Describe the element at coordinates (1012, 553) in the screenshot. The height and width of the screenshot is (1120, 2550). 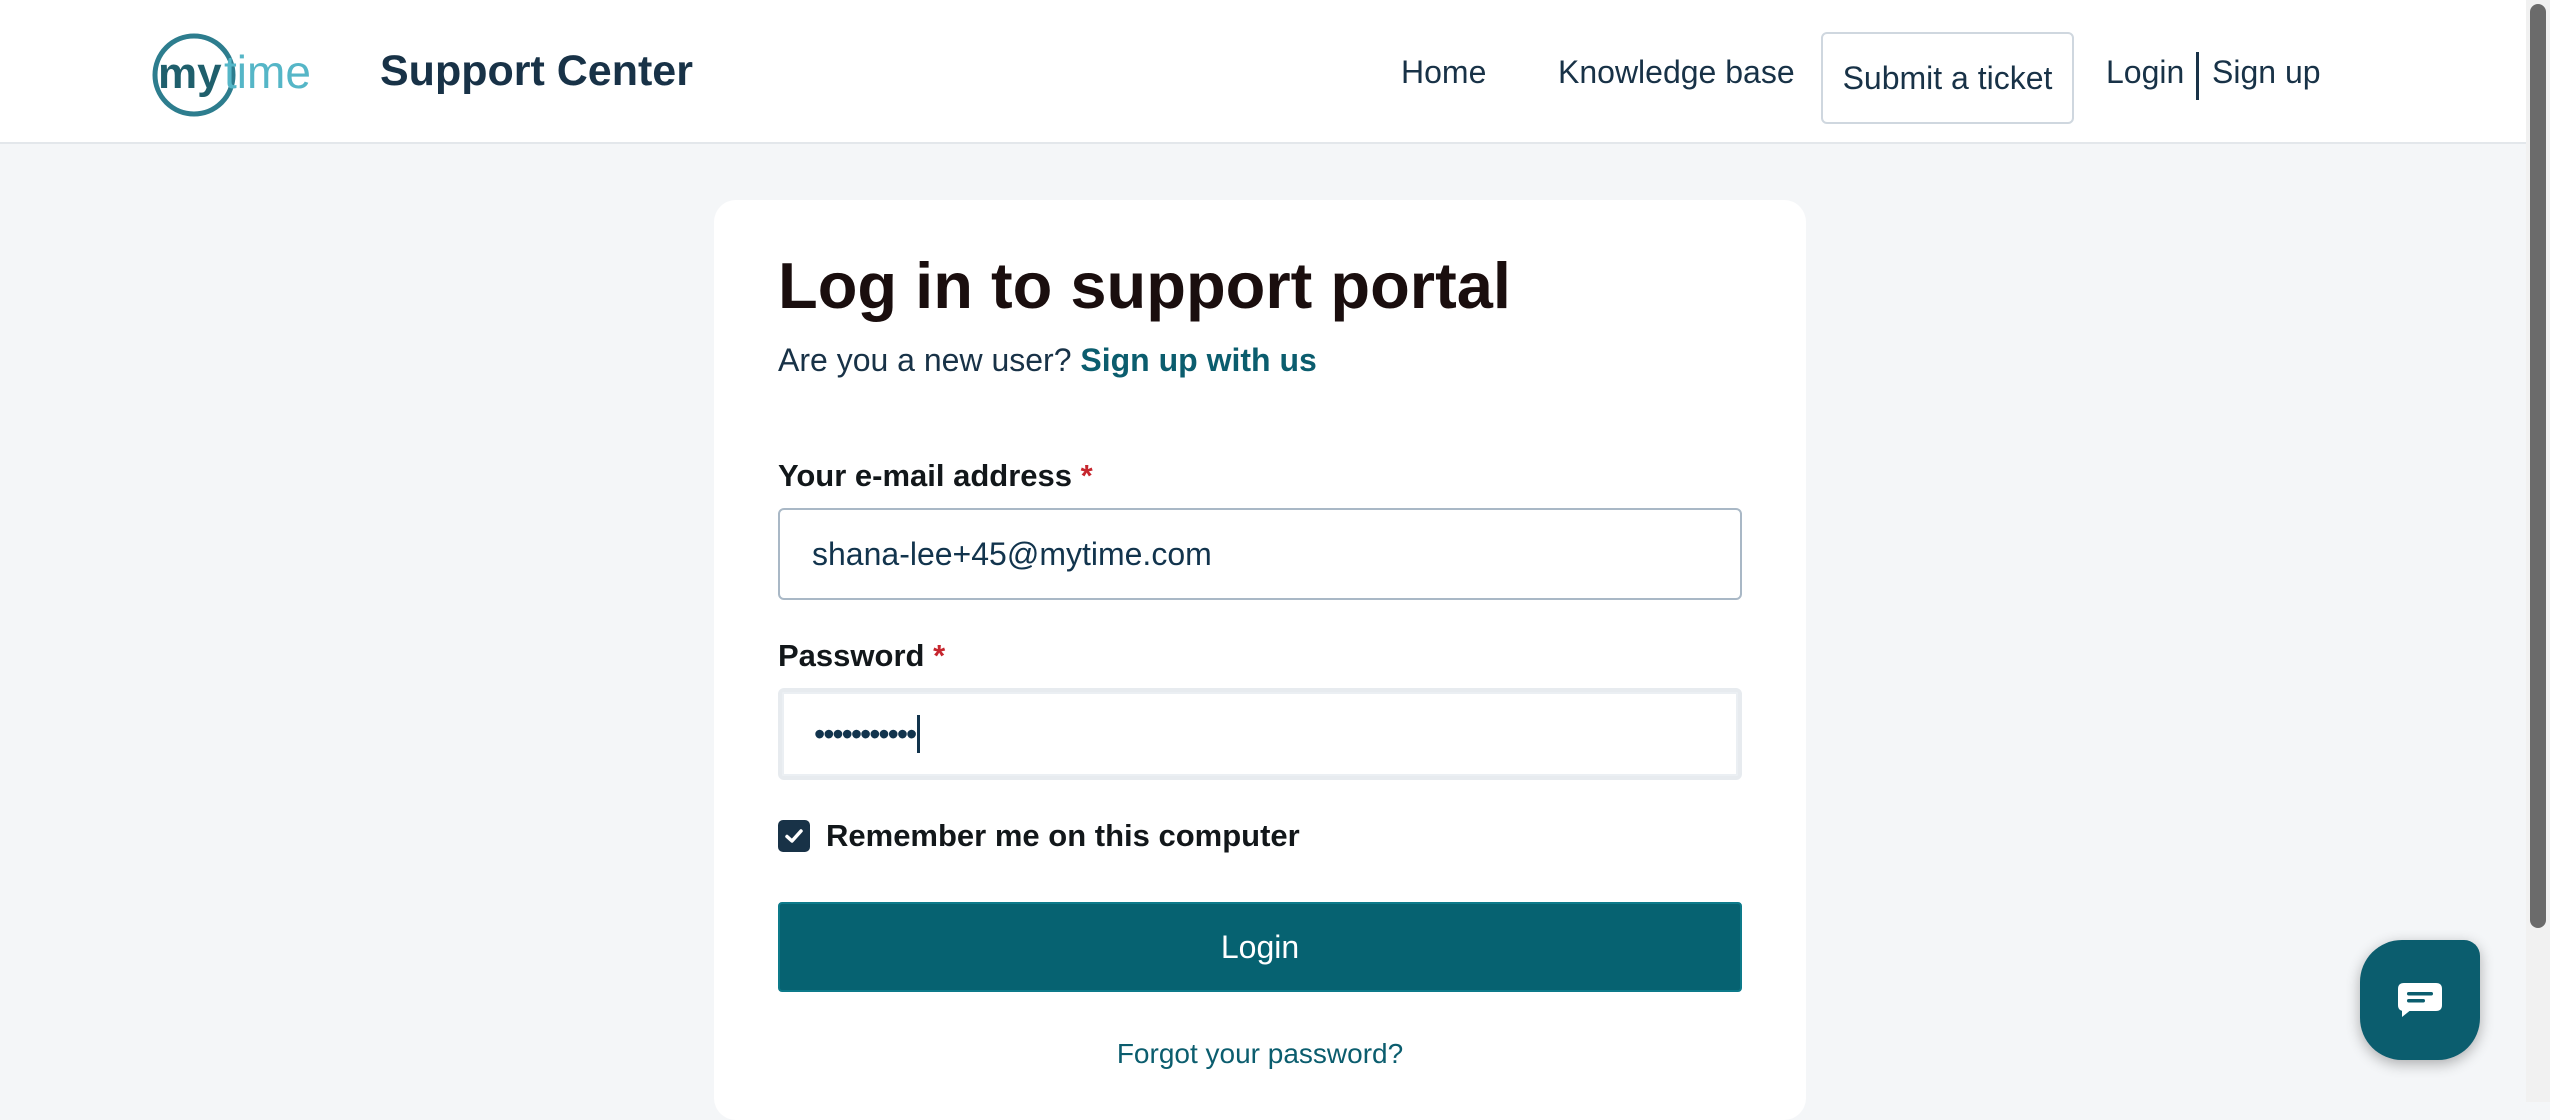
I see `email-value: shana-lee+45@mytime.com` at that location.